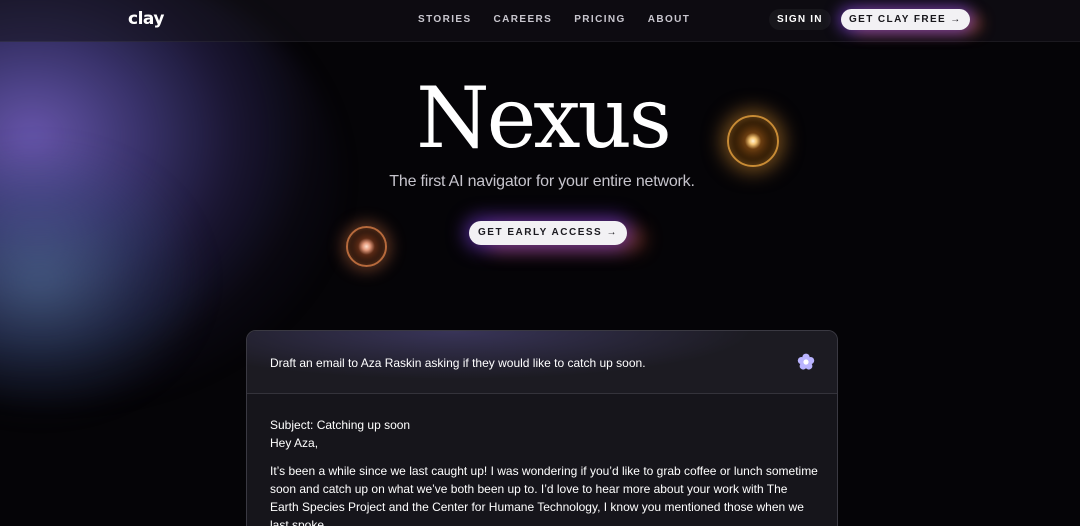 The width and height of the screenshot is (1080, 526). What do you see at coordinates (544, 118) in the screenshot?
I see `hero-title: Nexus` at bounding box center [544, 118].